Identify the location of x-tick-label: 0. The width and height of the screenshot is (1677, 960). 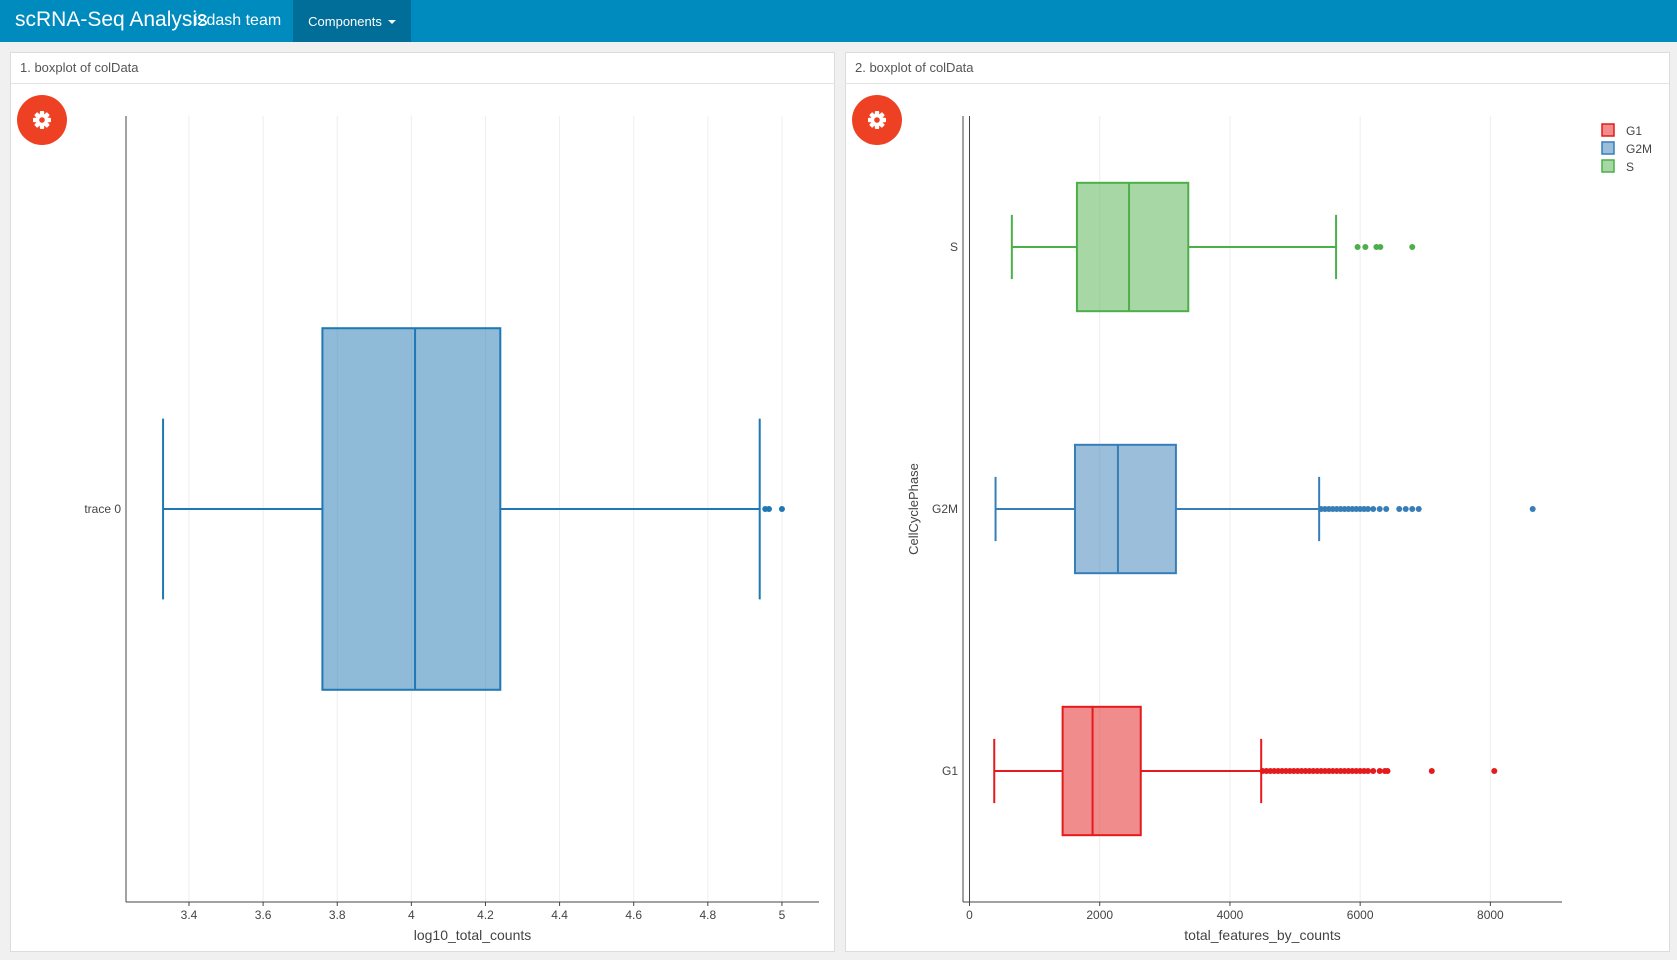
(969, 915).